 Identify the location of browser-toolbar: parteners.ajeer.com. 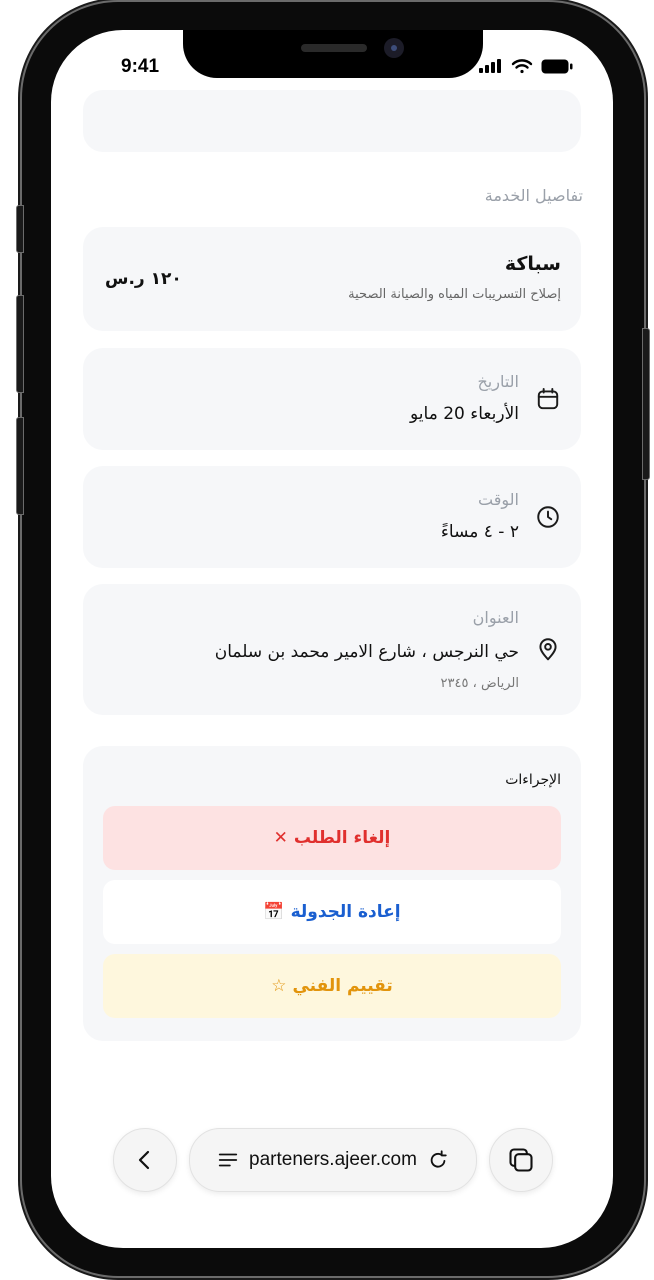
(332, 1168).